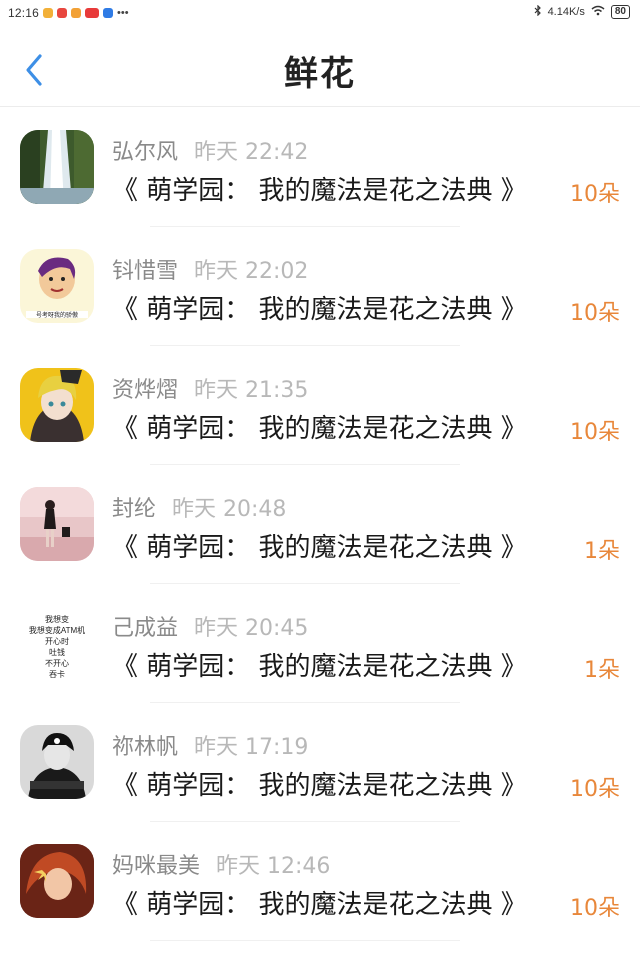  Describe the element at coordinates (320, 881) in the screenshot. I see `list-item: 妈咪最美 昨天 12:46 《 萌学园： 我的魔法是花之法典 》 10朵` at that location.